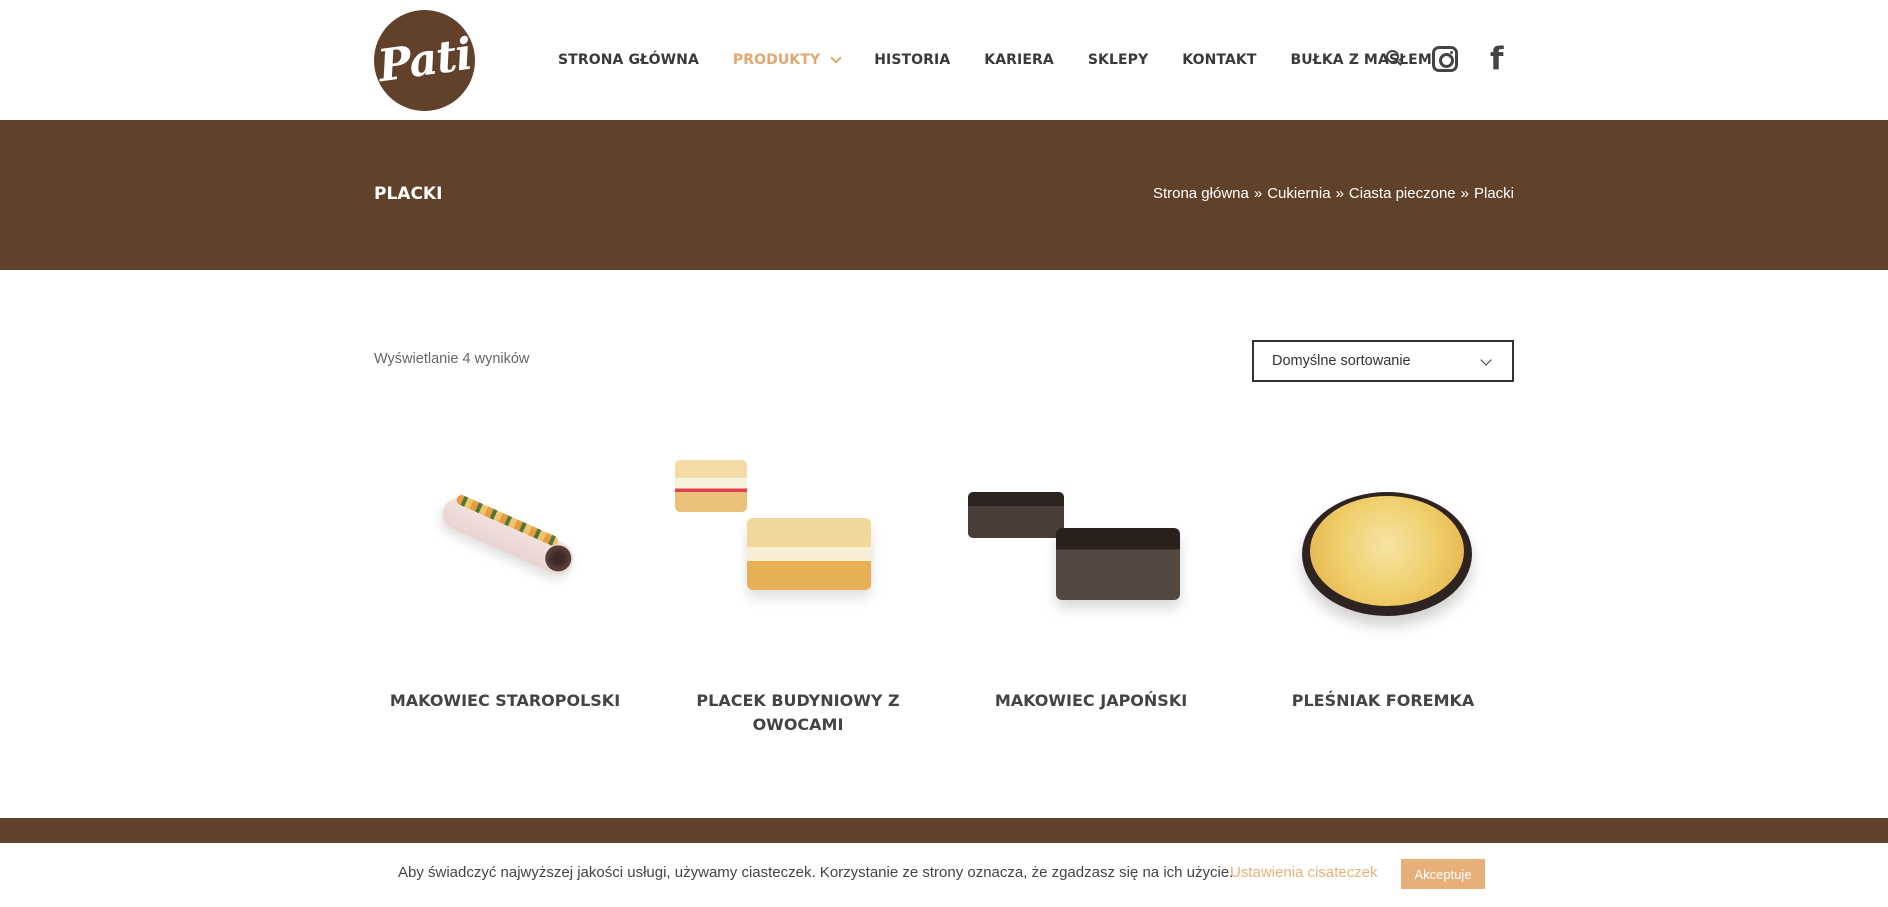  What do you see at coordinates (1402, 193) in the screenshot?
I see `breadcrumb-item-ciasta-pieczone: Ciasta pieczone` at bounding box center [1402, 193].